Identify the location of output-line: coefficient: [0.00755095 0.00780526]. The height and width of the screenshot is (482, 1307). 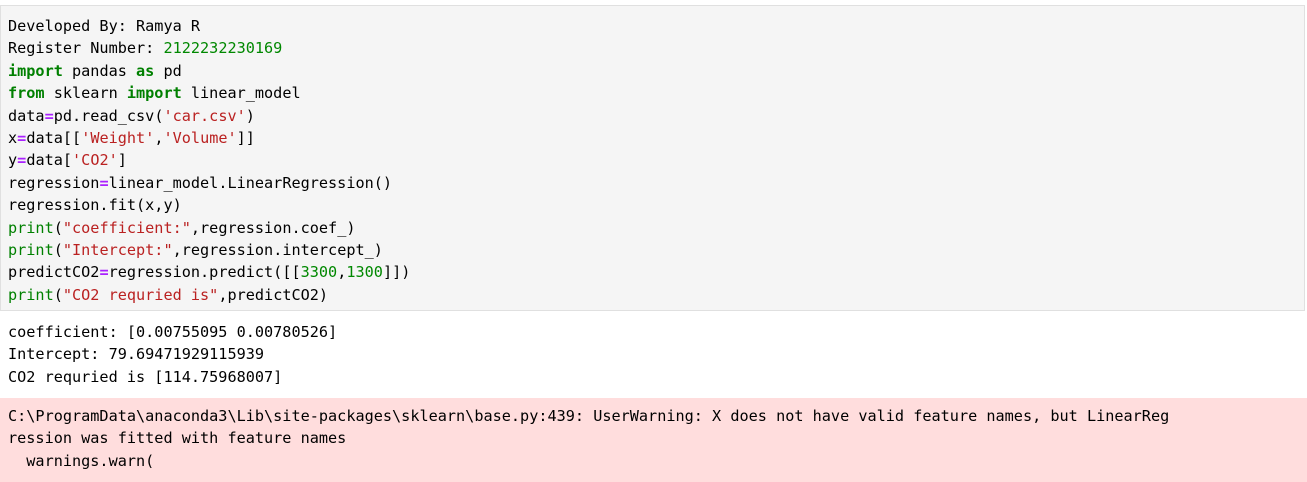
(173, 332).